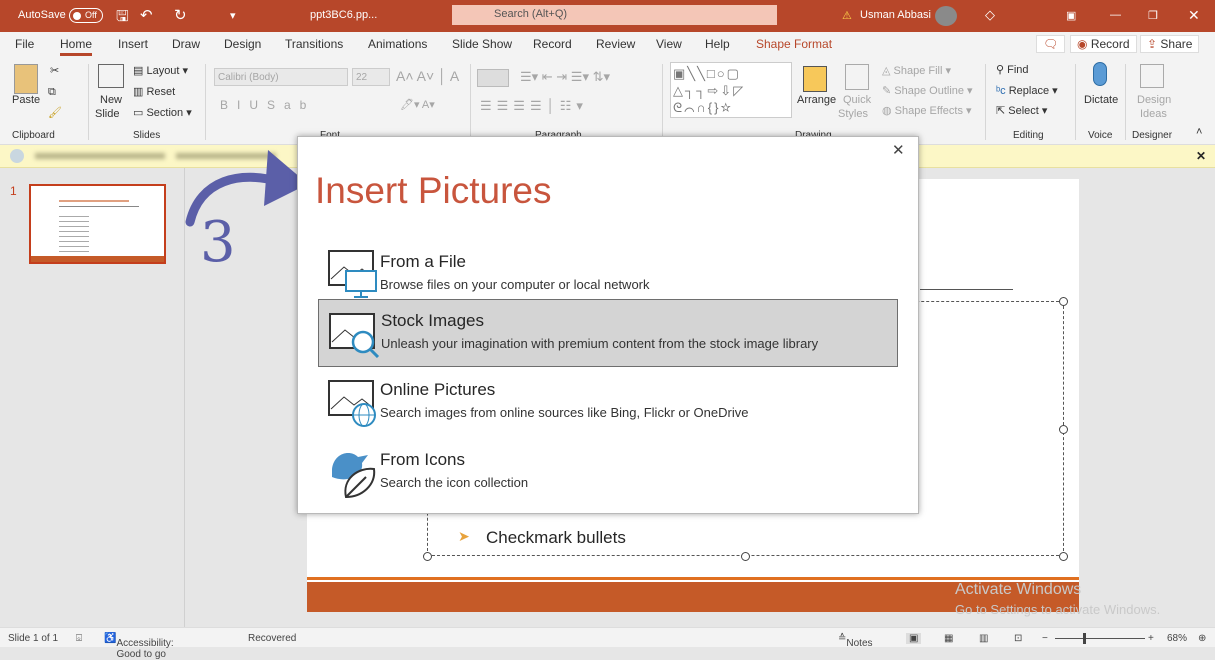 The width and height of the screenshot is (1215, 660). Describe the element at coordinates (731, 90) in the screenshot. I see `shapes-gallery: ▣╲╲□○▢ △┐┐⇨⇩◸ ᘓ⌒∩{}☆` at that location.